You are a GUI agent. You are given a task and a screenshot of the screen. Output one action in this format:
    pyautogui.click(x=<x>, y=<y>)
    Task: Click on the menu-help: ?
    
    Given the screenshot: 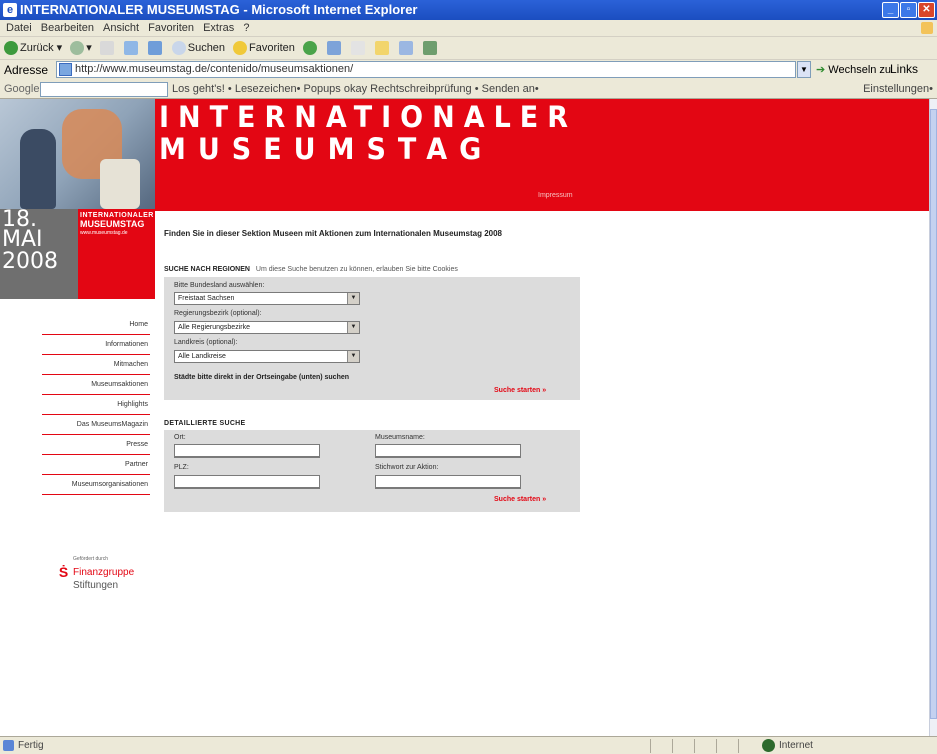 What is the action you would take?
    pyautogui.click(x=246, y=28)
    